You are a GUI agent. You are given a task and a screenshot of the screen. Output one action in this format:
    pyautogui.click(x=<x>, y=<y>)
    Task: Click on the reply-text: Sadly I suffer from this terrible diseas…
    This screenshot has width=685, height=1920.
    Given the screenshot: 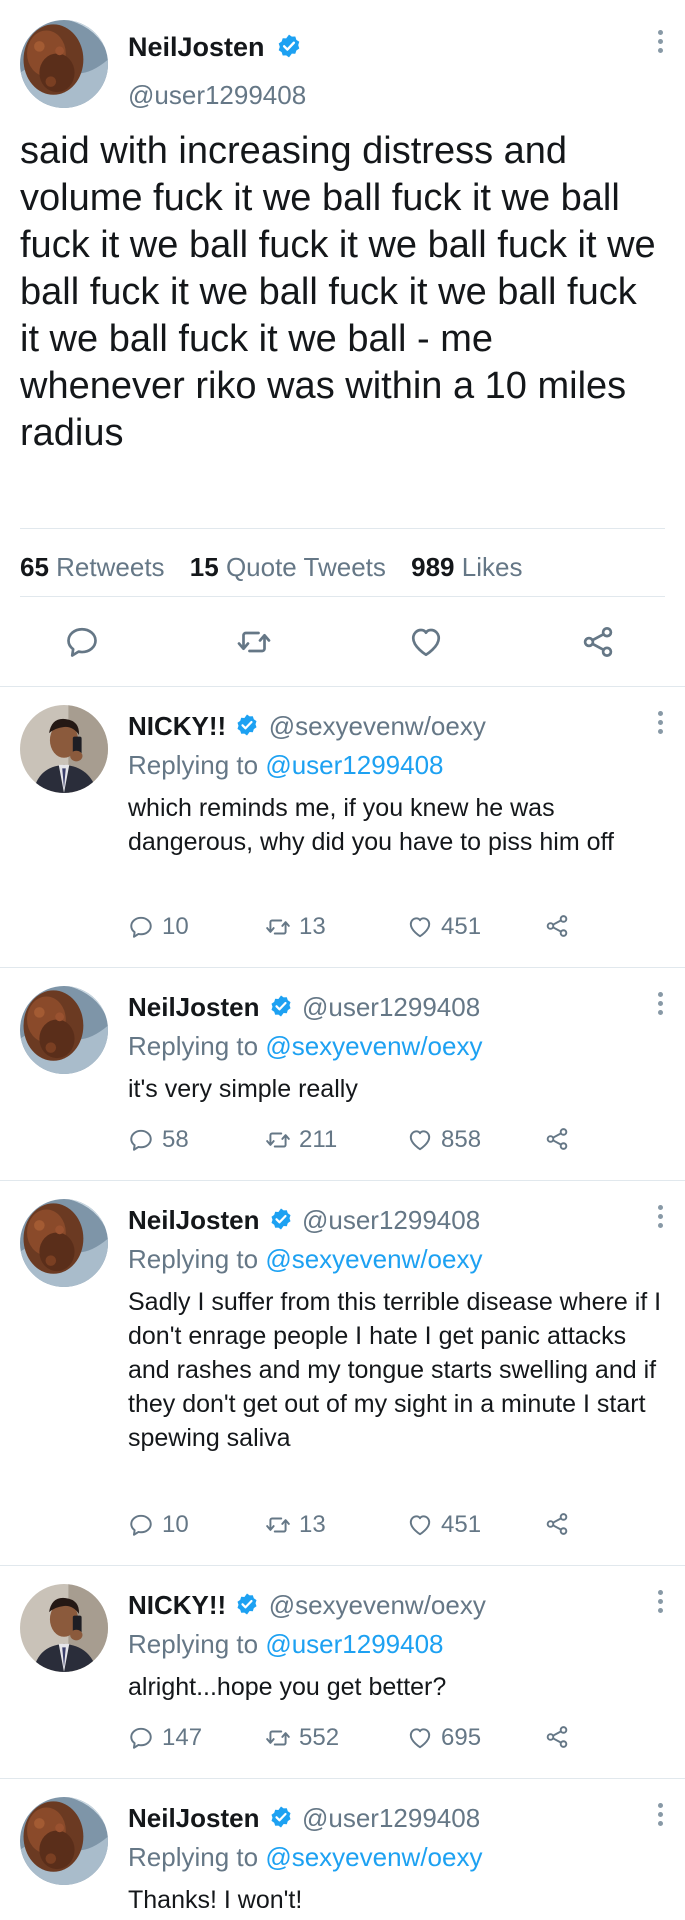 What is the action you would take?
    pyautogui.click(x=395, y=1370)
    